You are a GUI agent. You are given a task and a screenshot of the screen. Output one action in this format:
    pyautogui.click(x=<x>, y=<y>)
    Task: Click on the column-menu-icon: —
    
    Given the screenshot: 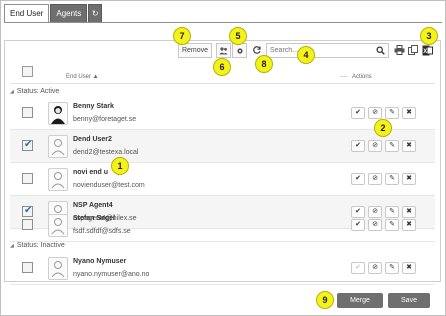 What is the action you would take?
    pyautogui.click(x=343, y=76)
    